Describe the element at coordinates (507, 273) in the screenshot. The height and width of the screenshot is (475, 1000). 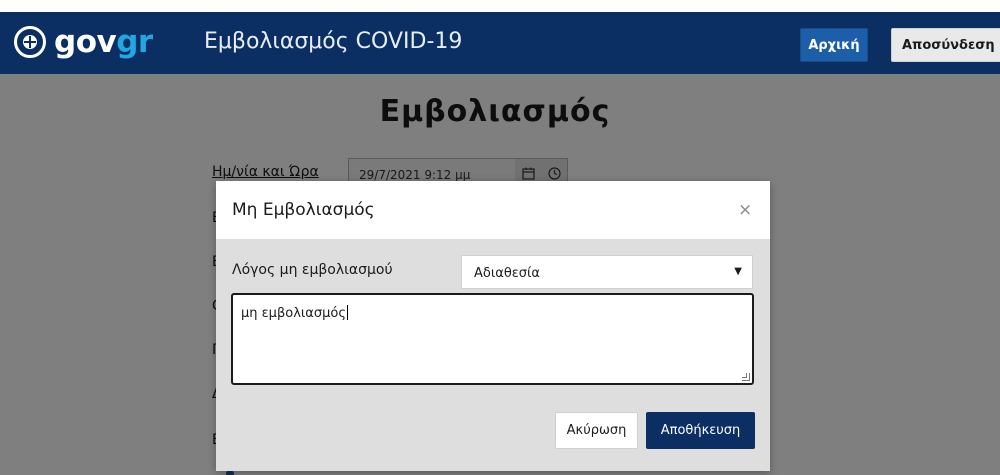
I see `reason-selected-value: Αδιαθεσία` at that location.